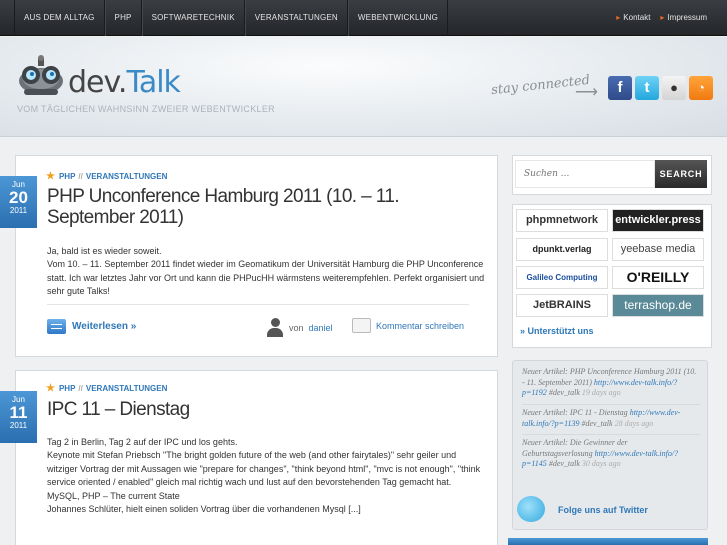 The width and height of the screenshot is (727, 545). I want to click on nav-item-webentwicklung: WEBENTWICKLUNG, so click(398, 18).